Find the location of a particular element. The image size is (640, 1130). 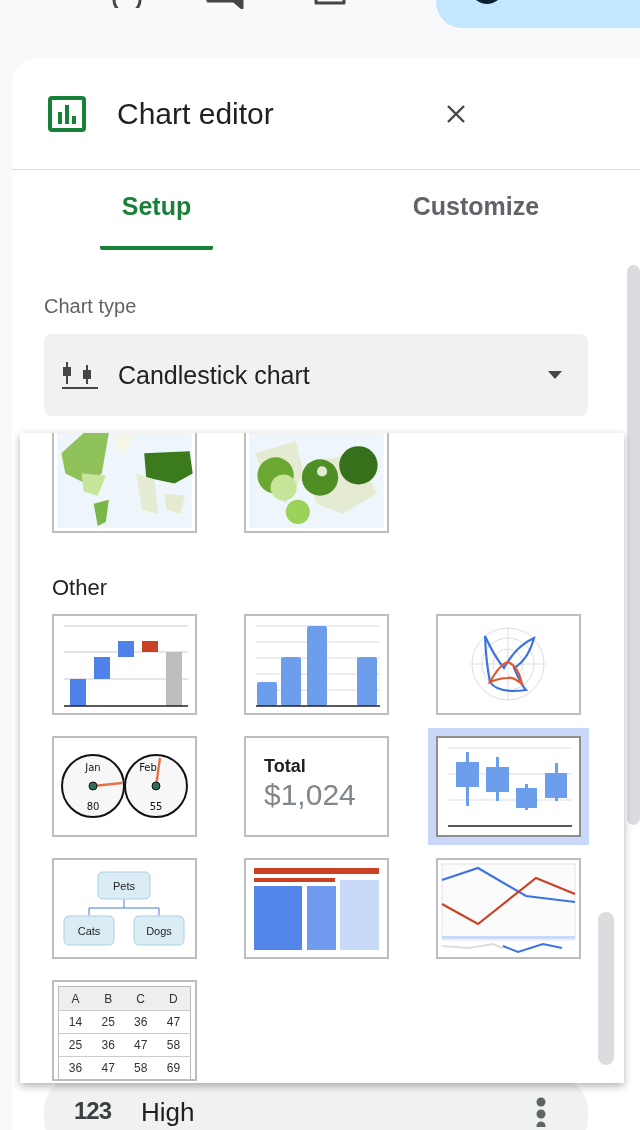

chart-type-option: Pets Cats Dogs is located at coordinates (124, 908).